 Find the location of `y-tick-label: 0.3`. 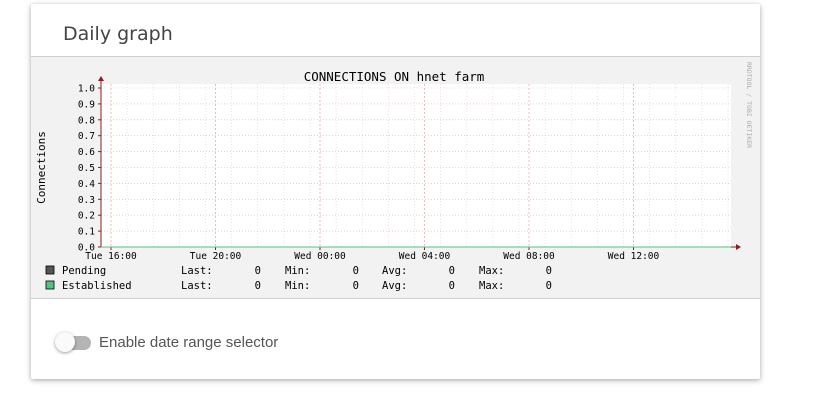

y-tick-label: 0.3 is located at coordinates (86, 200).